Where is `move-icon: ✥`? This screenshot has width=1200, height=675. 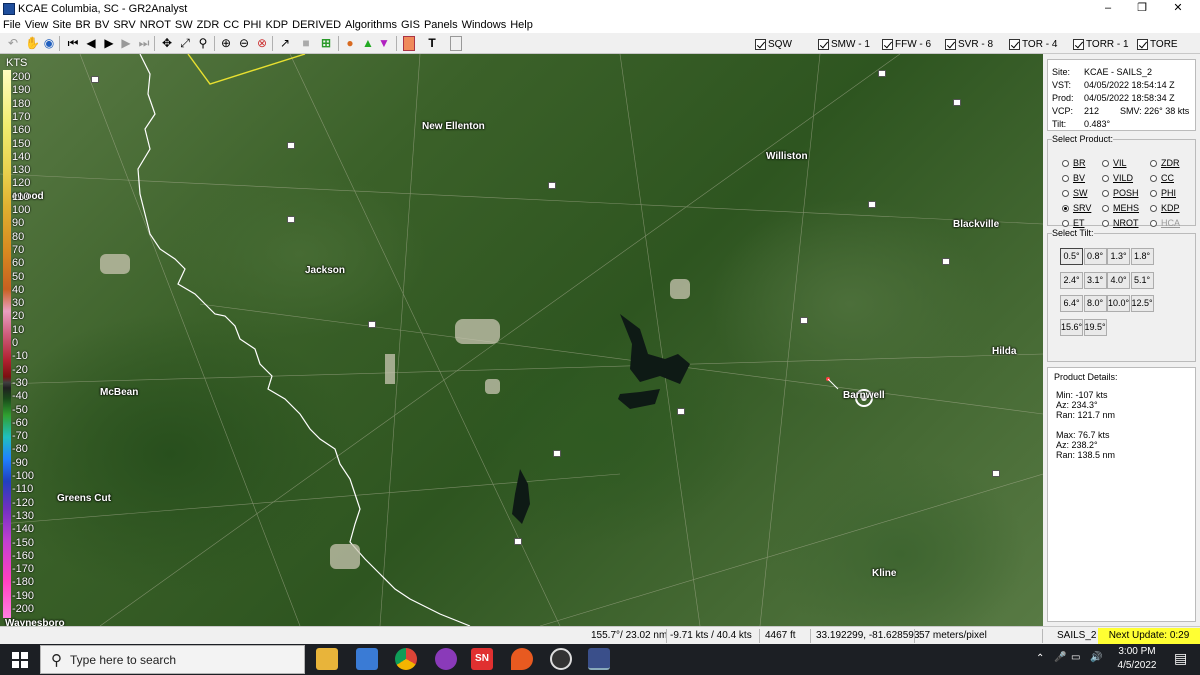 move-icon: ✥ is located at coordinates (167, 43).